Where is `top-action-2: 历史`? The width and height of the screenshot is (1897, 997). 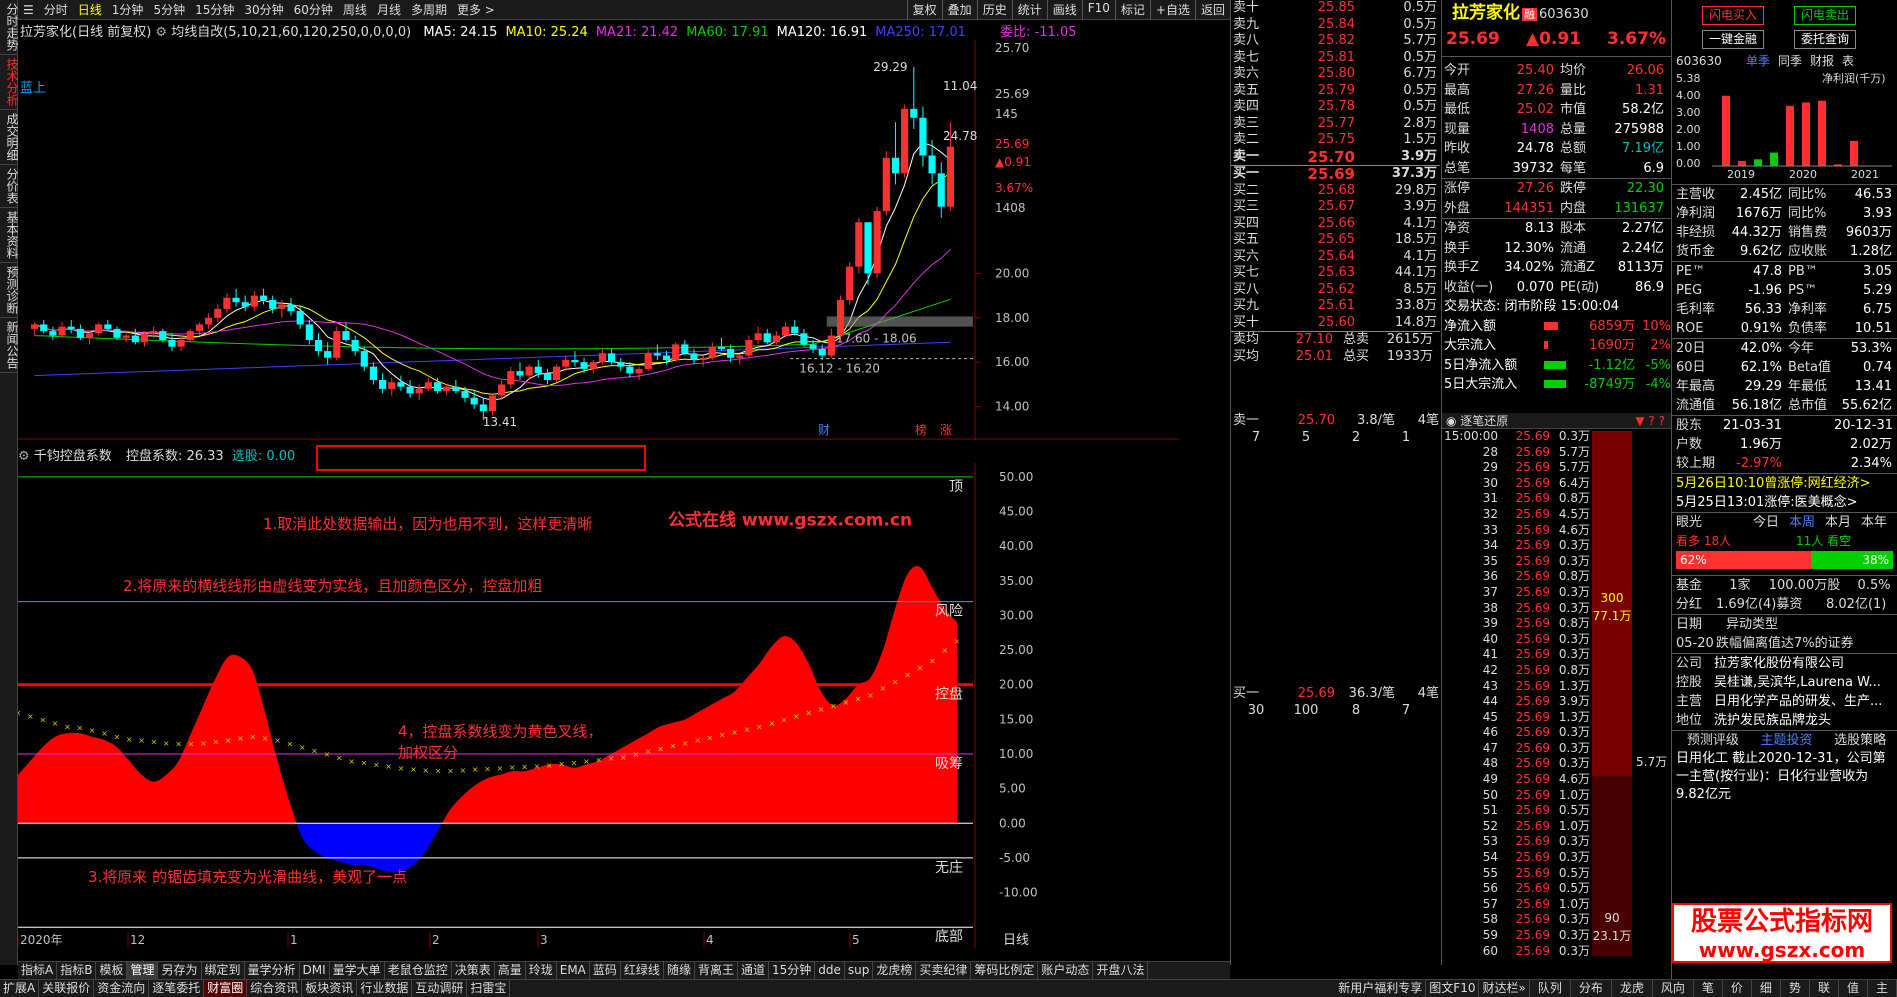
top-action-2: 历史 is located at coordinates (994, 10).